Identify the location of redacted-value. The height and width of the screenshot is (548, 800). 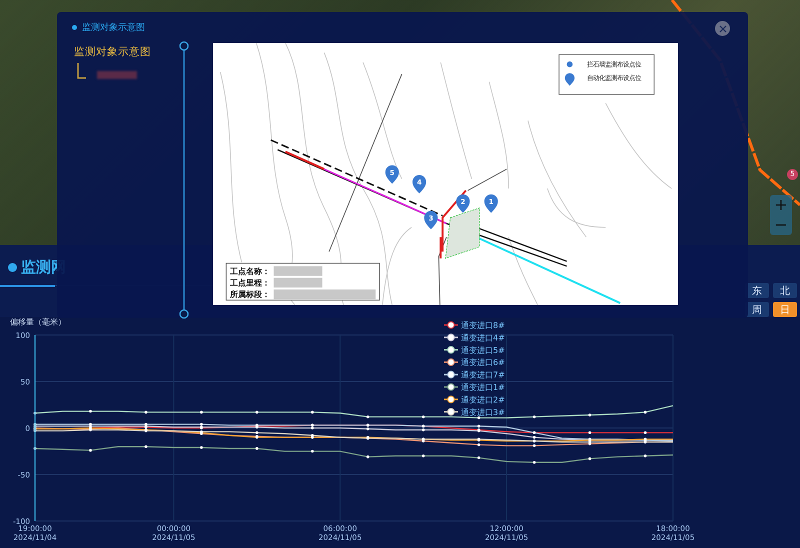
(298, 271).